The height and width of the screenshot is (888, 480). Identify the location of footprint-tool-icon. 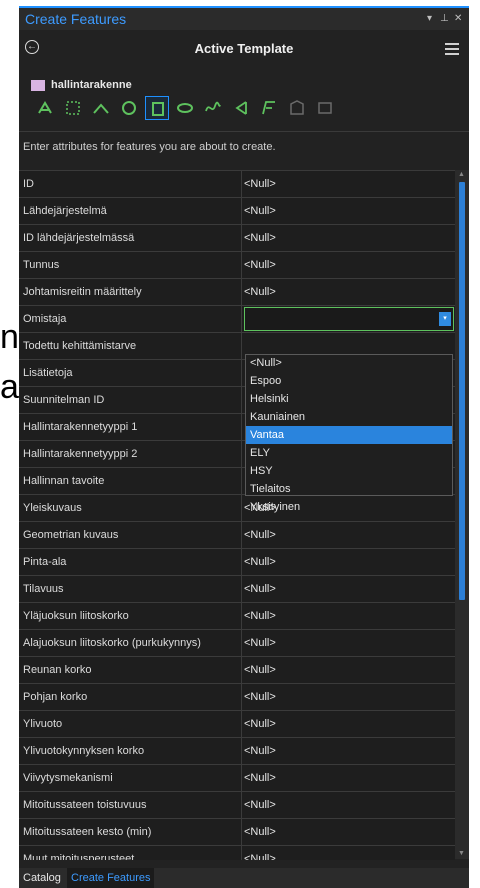
(325, 108).